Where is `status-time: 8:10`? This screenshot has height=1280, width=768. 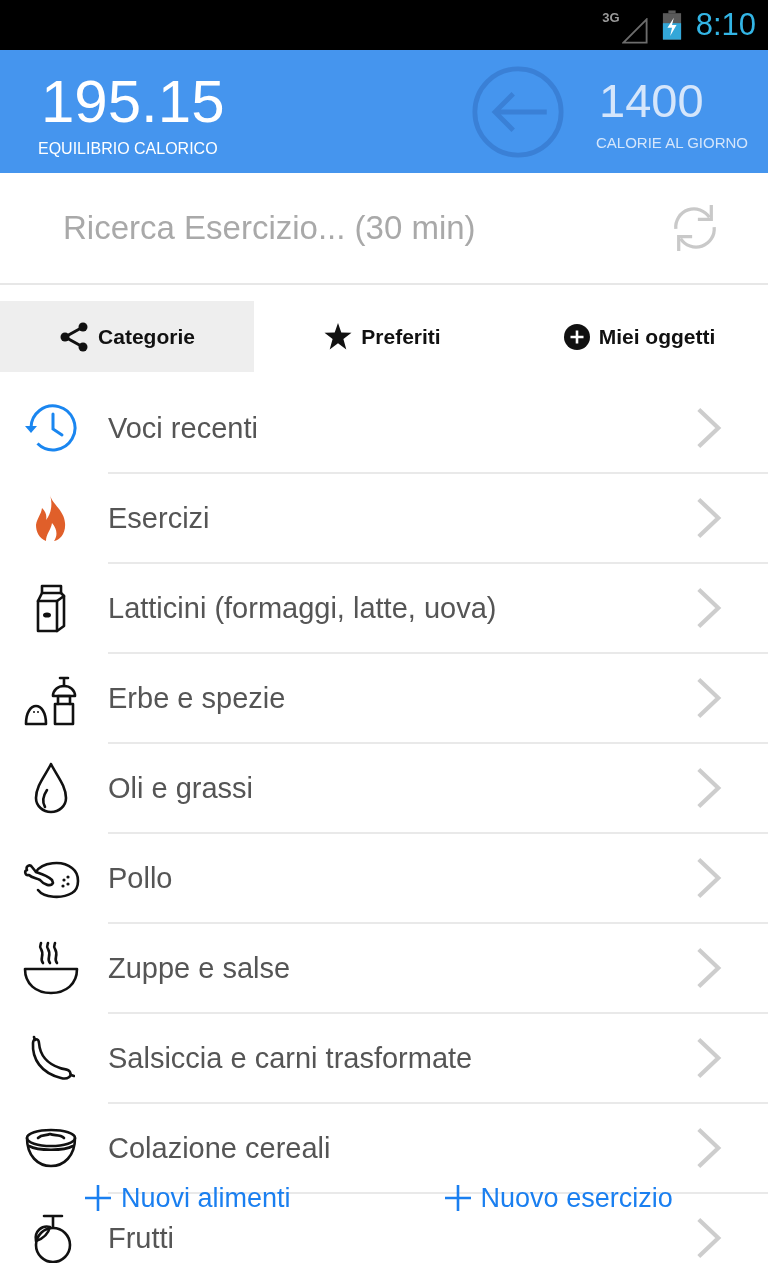 status-time: 8:10 is located at coordinates (725, 25).